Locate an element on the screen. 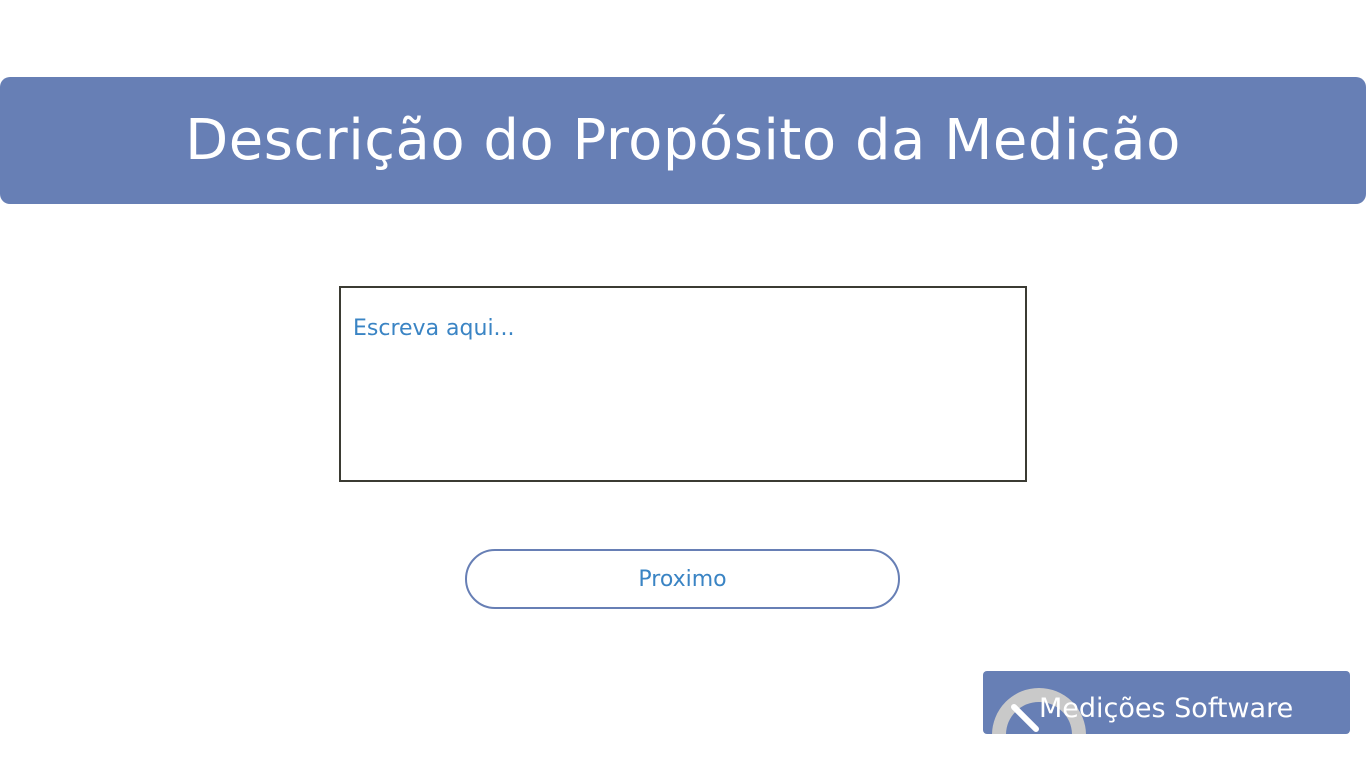  description-box is located at coordinates (683, 384).